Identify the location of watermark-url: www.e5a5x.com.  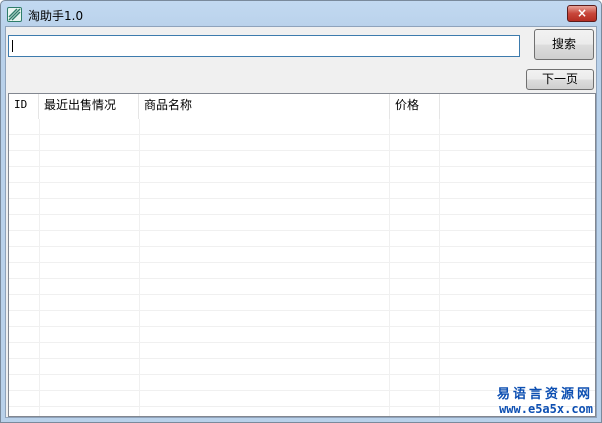
(546, 409).